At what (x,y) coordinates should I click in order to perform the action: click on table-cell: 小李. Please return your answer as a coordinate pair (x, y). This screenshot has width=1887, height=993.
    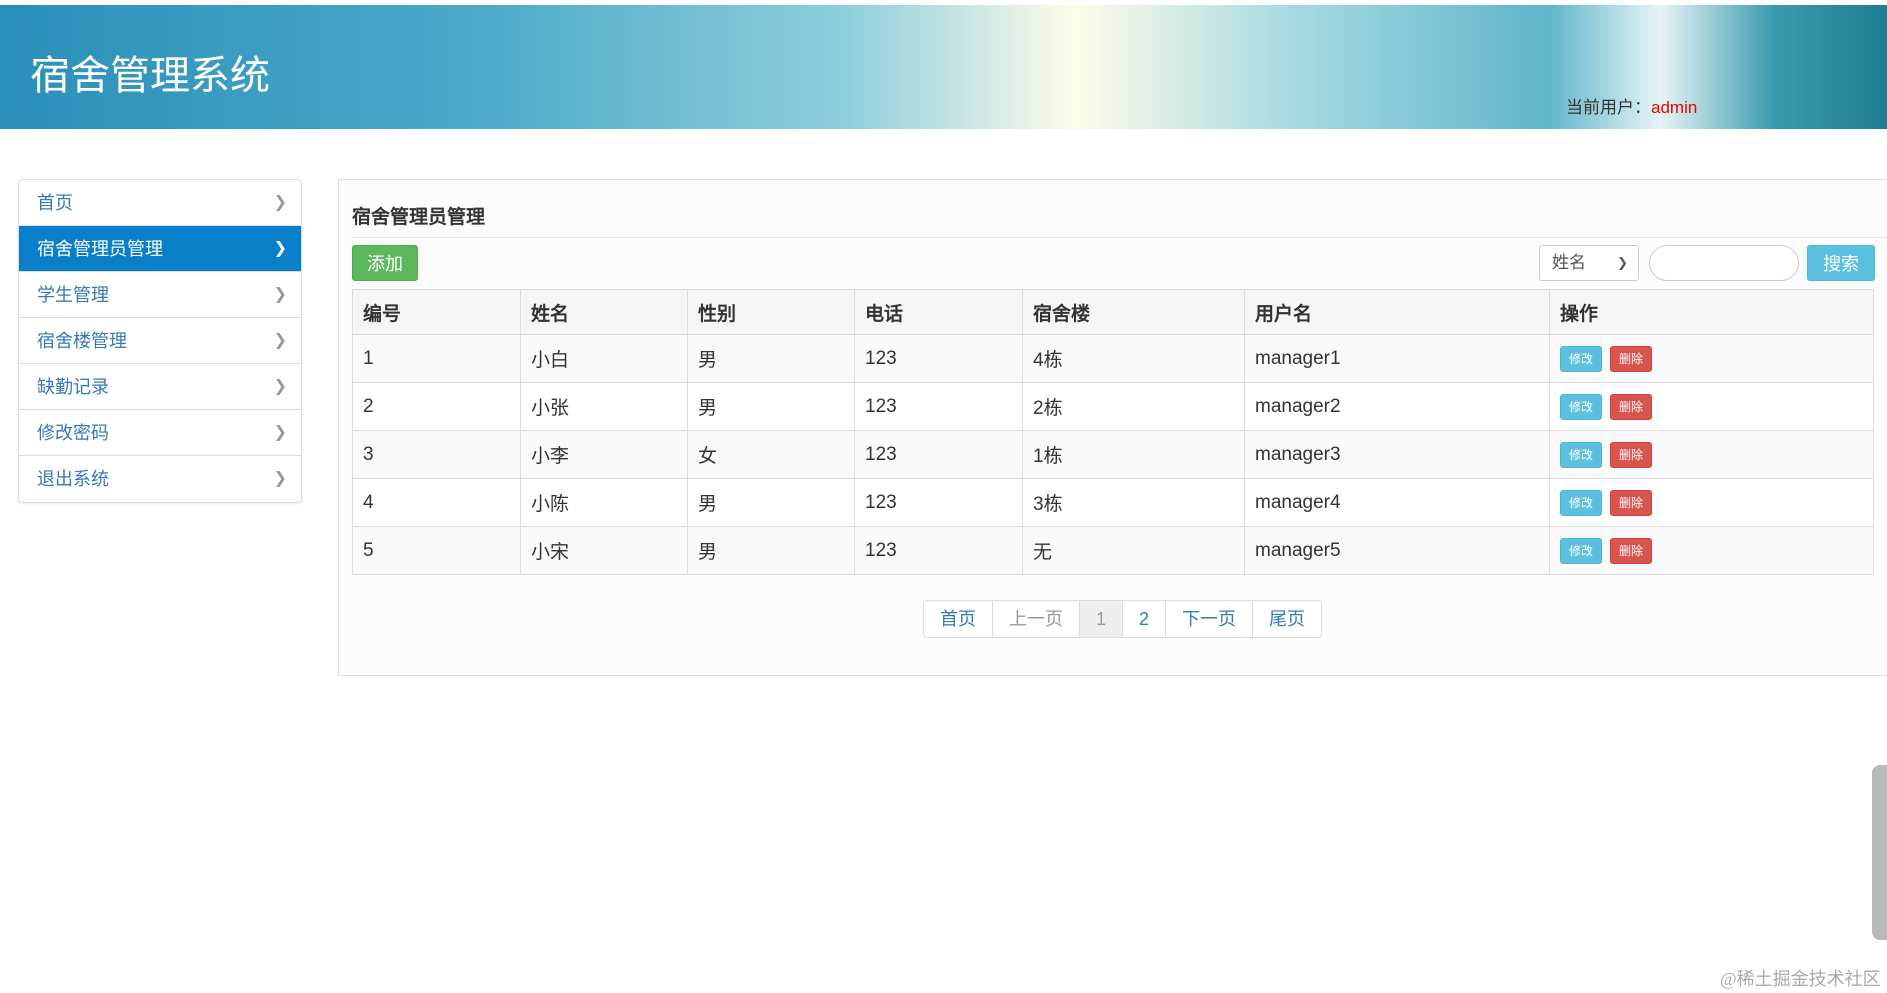
    Looking at the image, I should click on (604, 454).